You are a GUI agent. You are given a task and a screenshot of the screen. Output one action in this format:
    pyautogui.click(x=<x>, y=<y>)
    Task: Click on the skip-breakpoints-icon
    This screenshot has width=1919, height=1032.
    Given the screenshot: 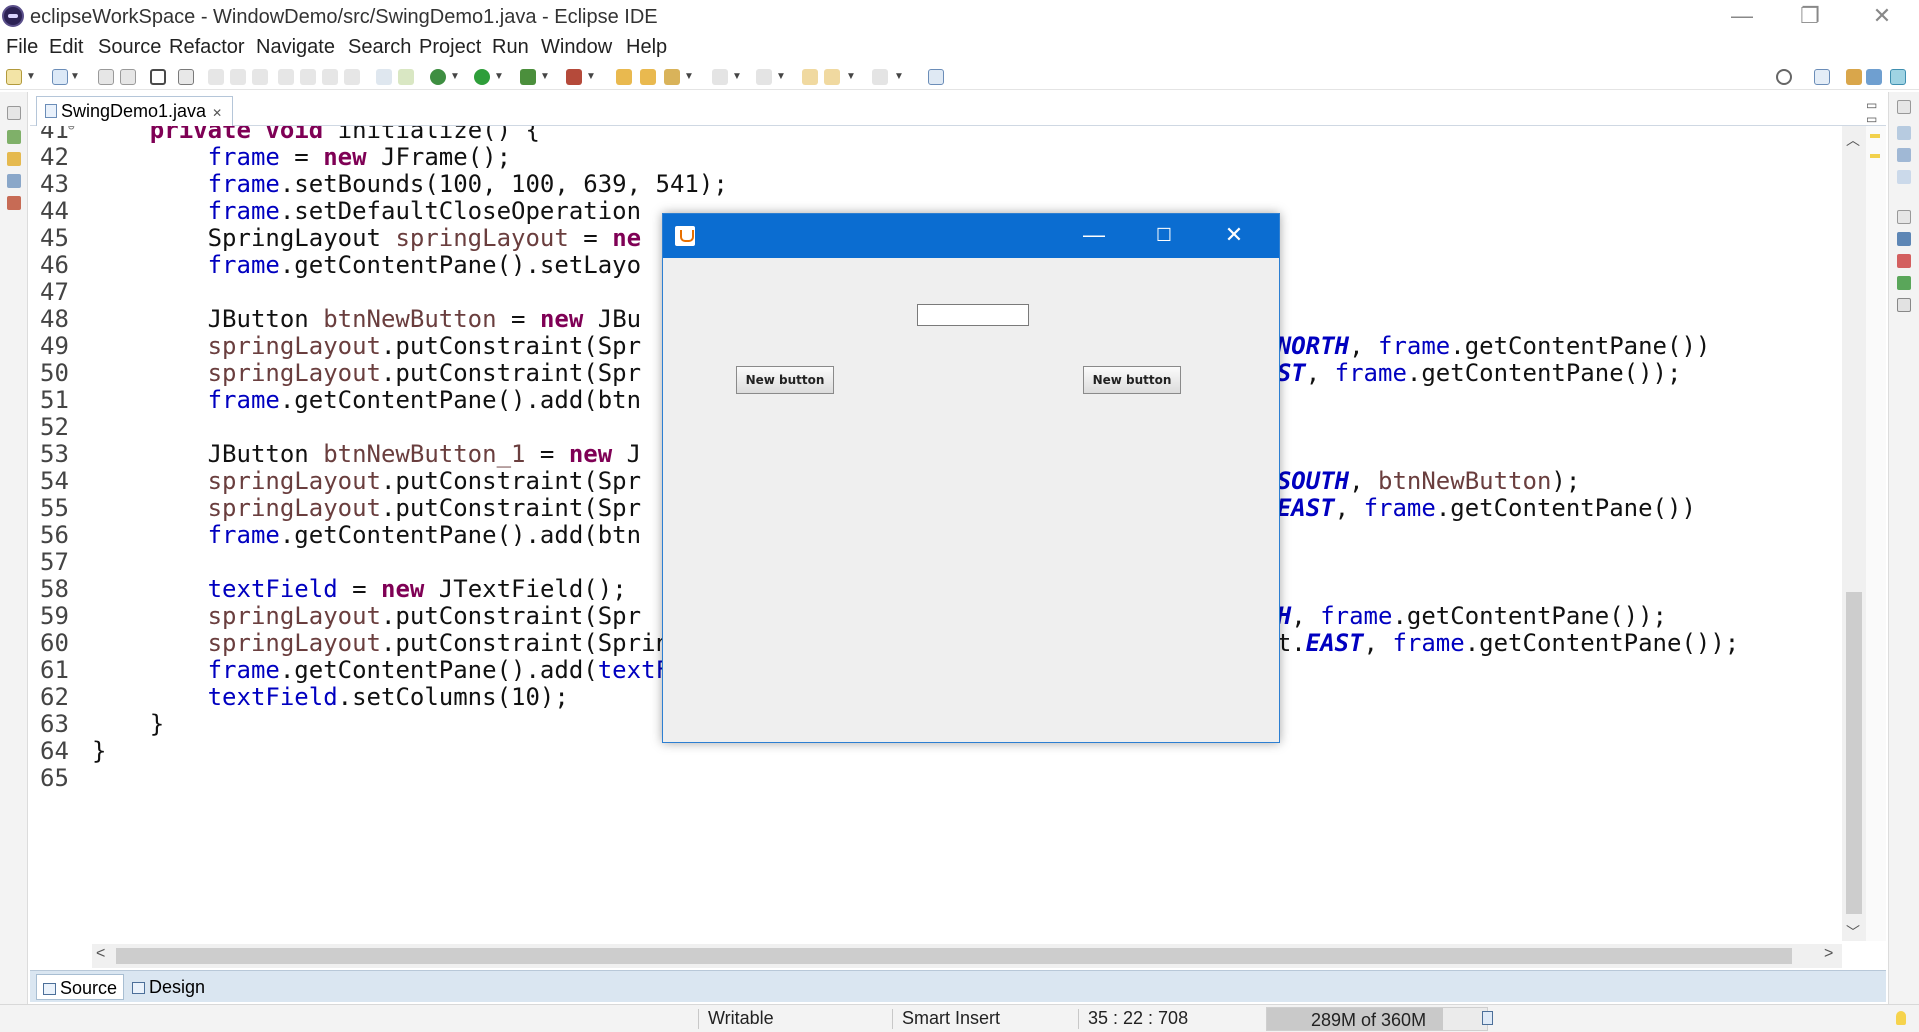 What is the action you would take?
    pyautogui.click(x=186, y=77)
    